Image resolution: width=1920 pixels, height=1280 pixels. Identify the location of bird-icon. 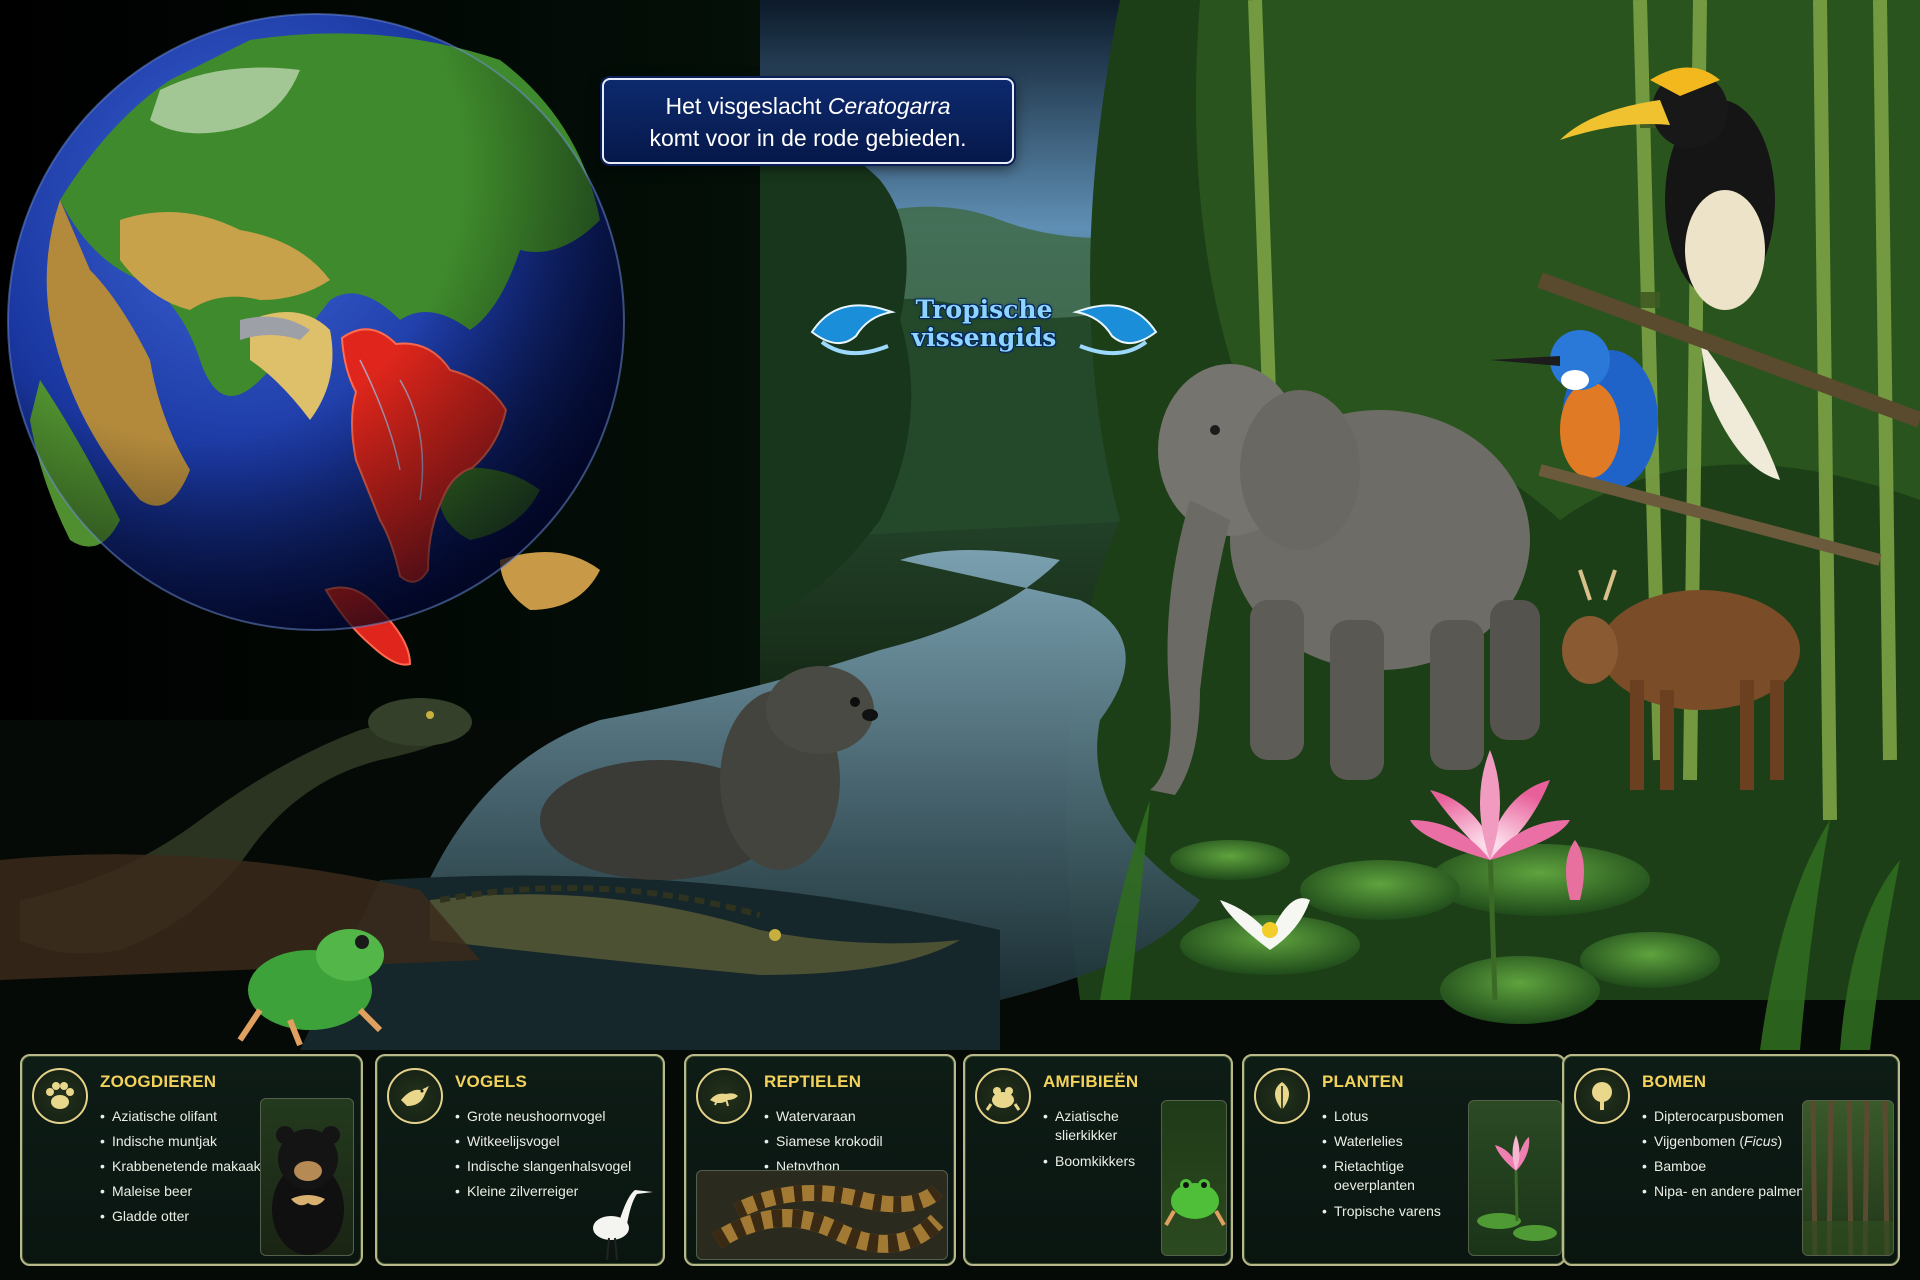
(415, 1096).